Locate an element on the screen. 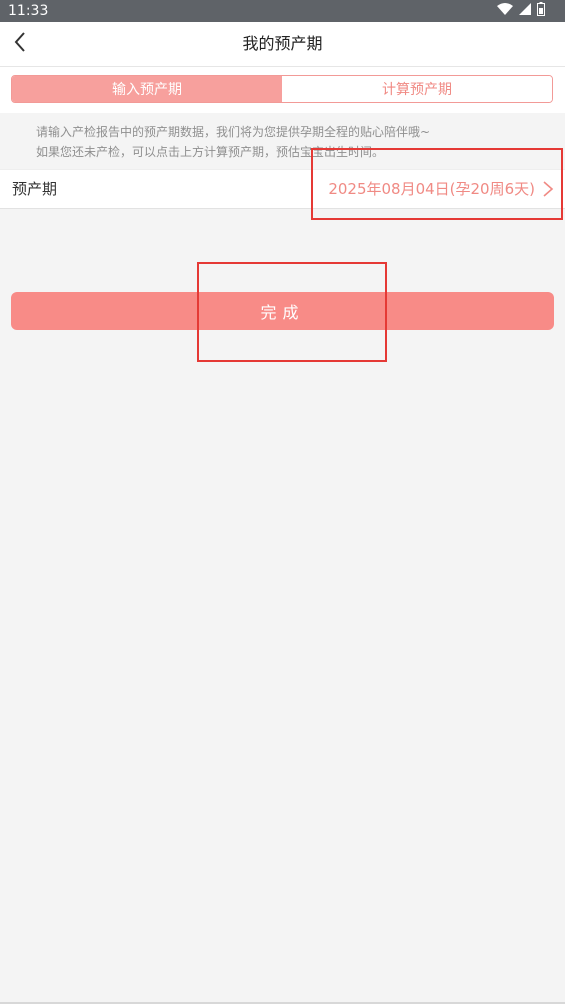 Image resolution: width=565 pixels, height=1004 pixels. status-icons is located at coordinates (521, 11).